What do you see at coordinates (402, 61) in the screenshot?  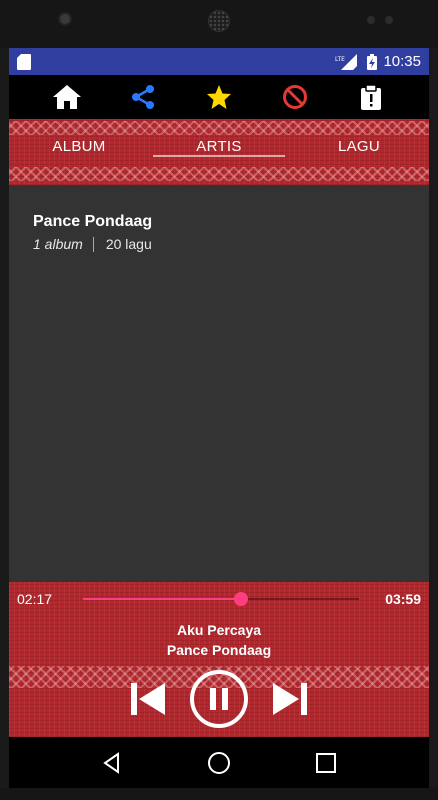 I see `status-clock: 10:35` at bounding box center [402, 61].